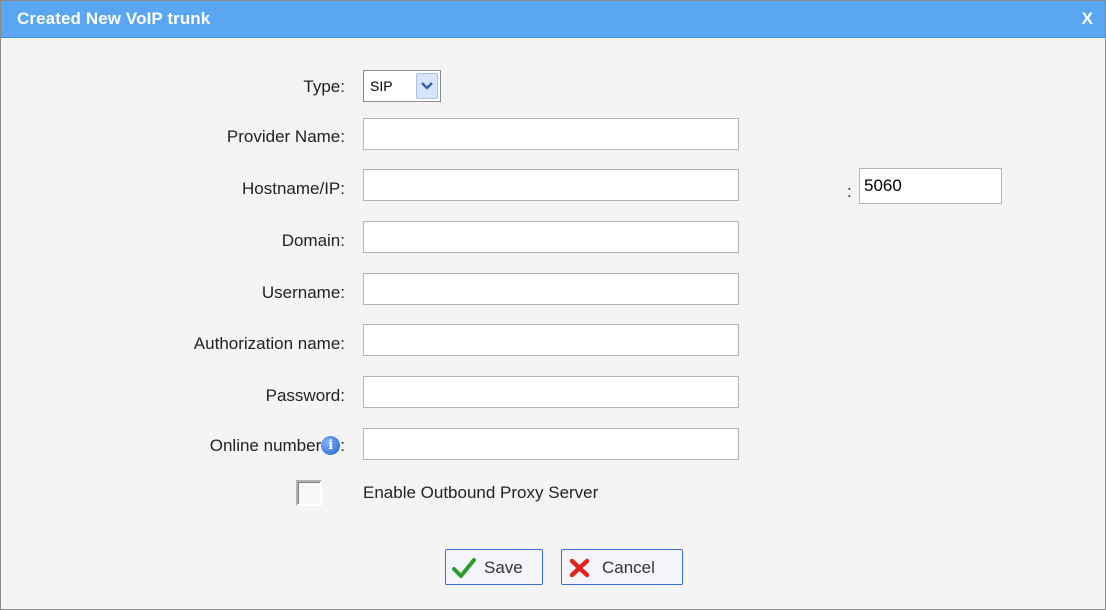  What do you see at coordinates (269, 343) in the screenshot?
I see `authorization-name-label: Authorization name:` at bounding box center [269, 343].